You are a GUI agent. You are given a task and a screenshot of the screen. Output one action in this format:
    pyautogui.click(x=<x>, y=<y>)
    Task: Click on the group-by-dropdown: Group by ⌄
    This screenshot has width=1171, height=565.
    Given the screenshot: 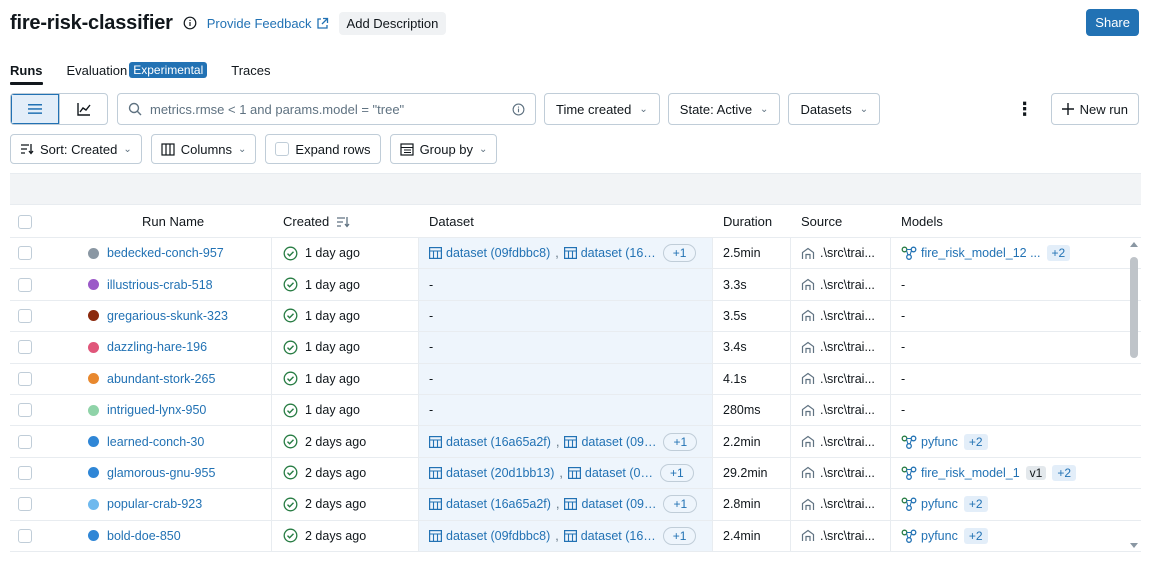 What is the action you would take?
    pyautogui.click(x=443, y=149)
    